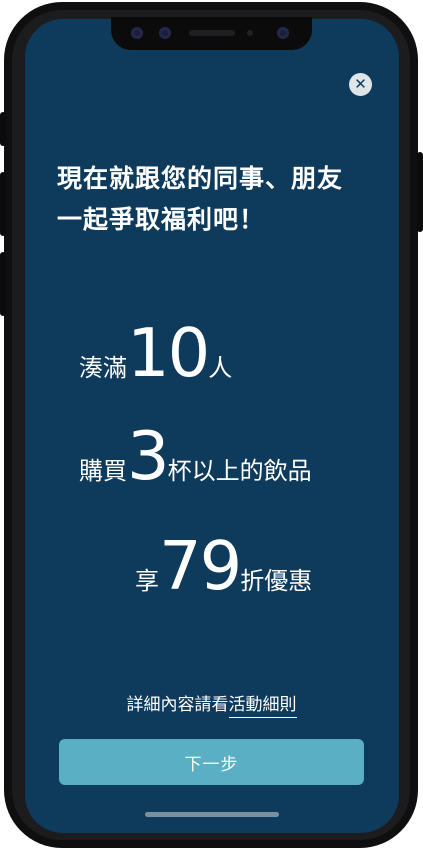  What do you see at coordinates (147, 581) in the screenshot?
I see `condition-prefix: 享` at bounding box center [147, 581].